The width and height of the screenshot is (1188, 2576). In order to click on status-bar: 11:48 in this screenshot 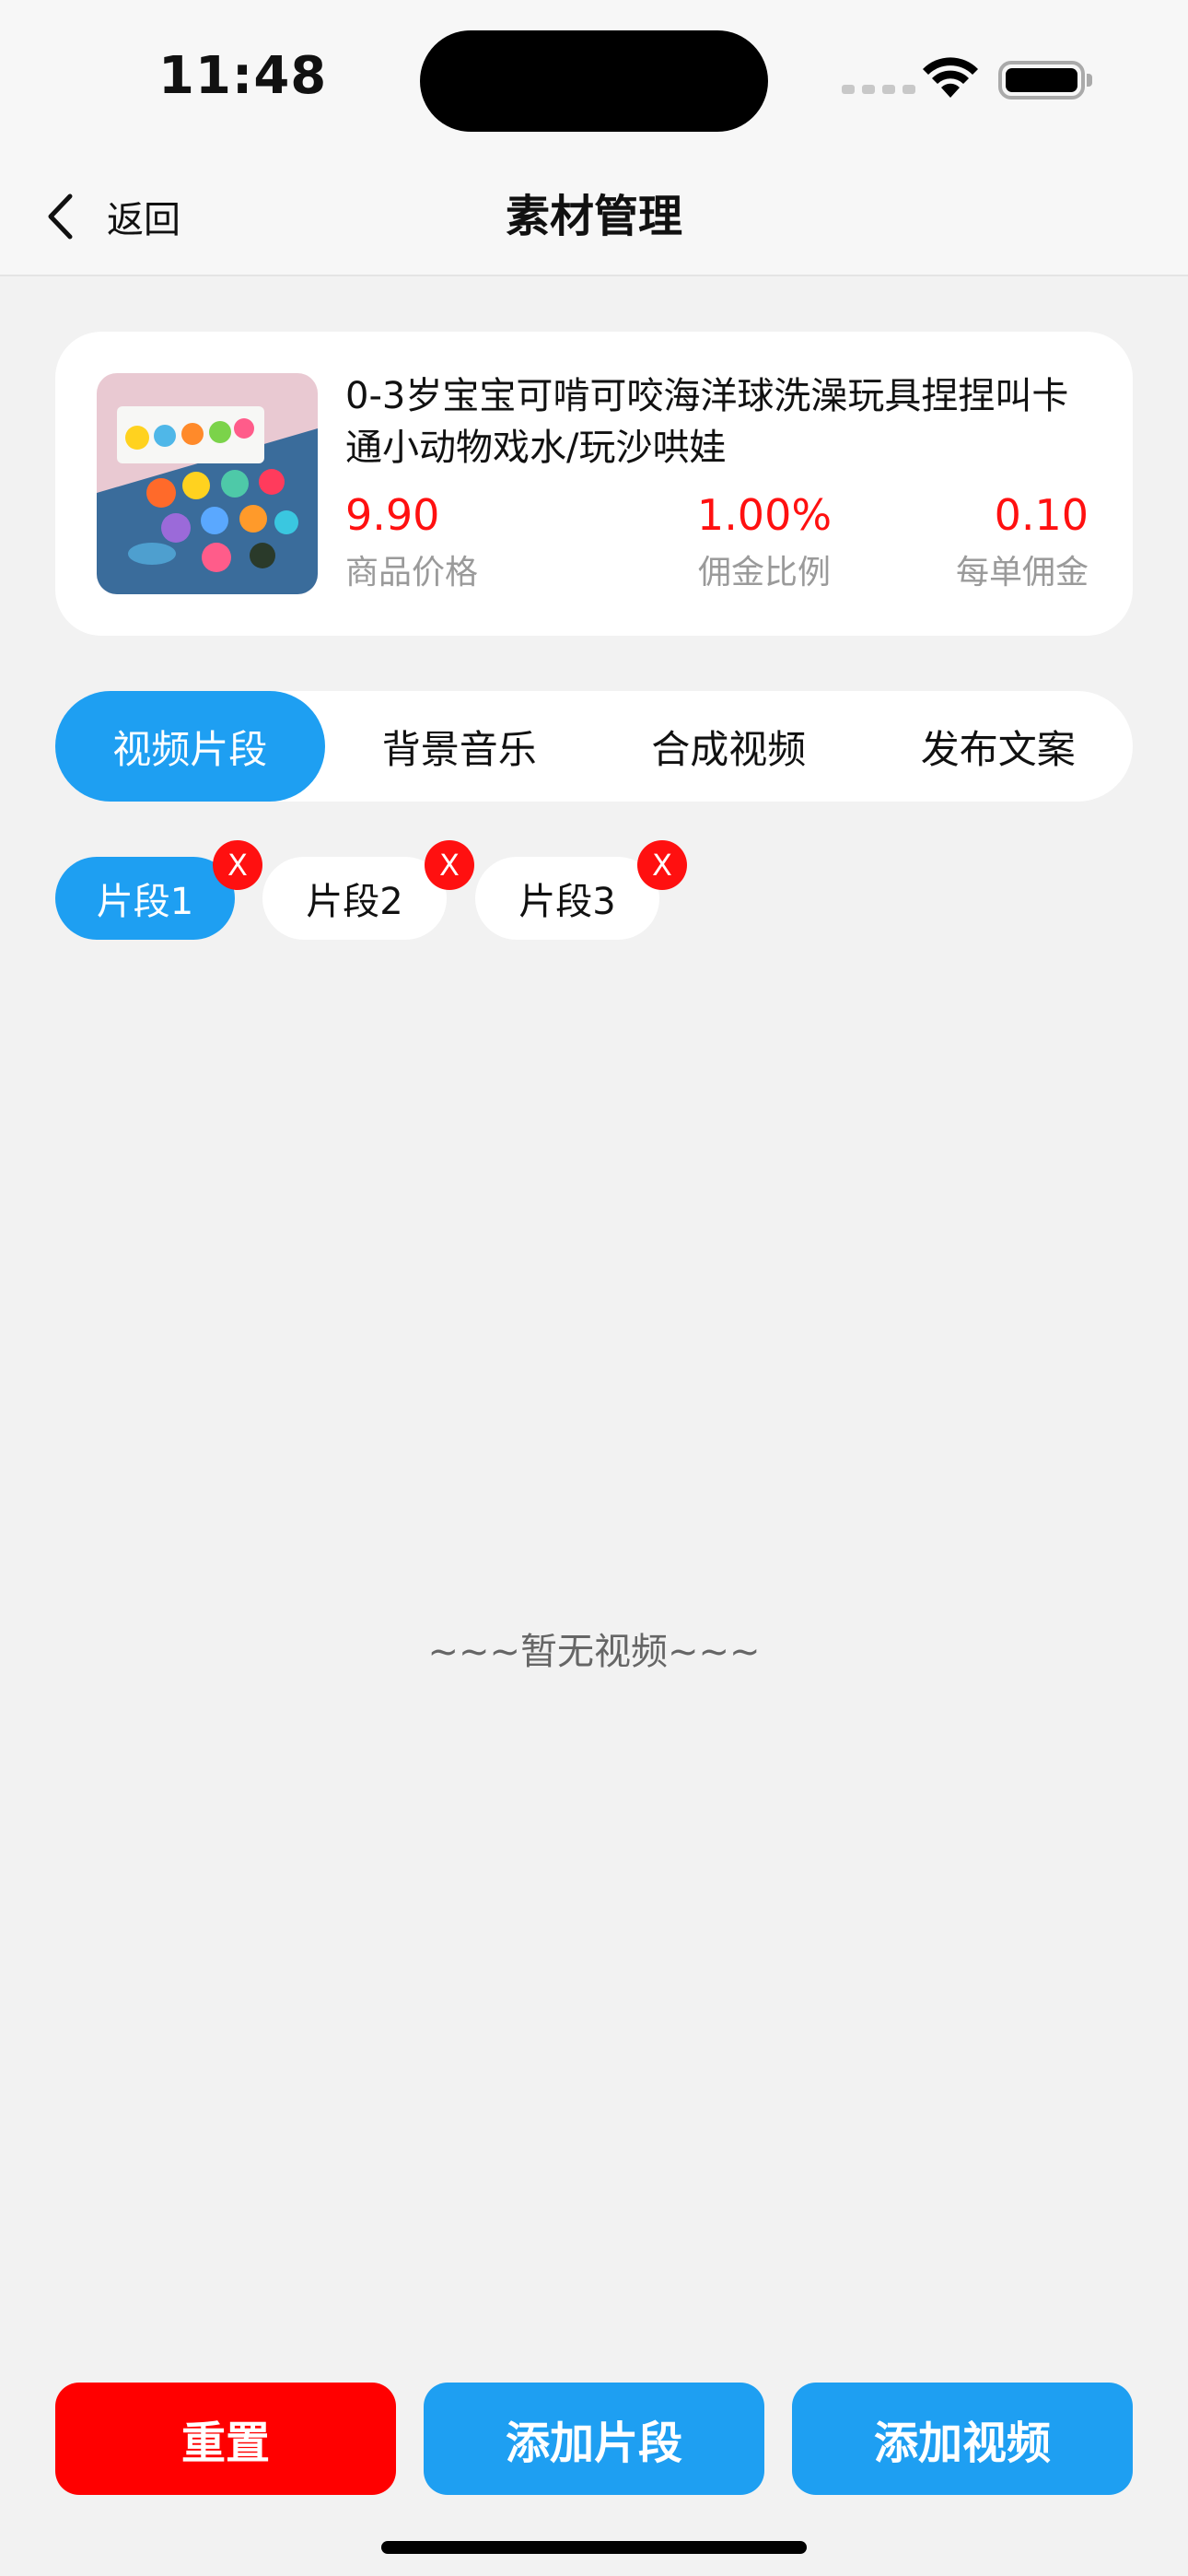, I will do `click(594, 78)`.